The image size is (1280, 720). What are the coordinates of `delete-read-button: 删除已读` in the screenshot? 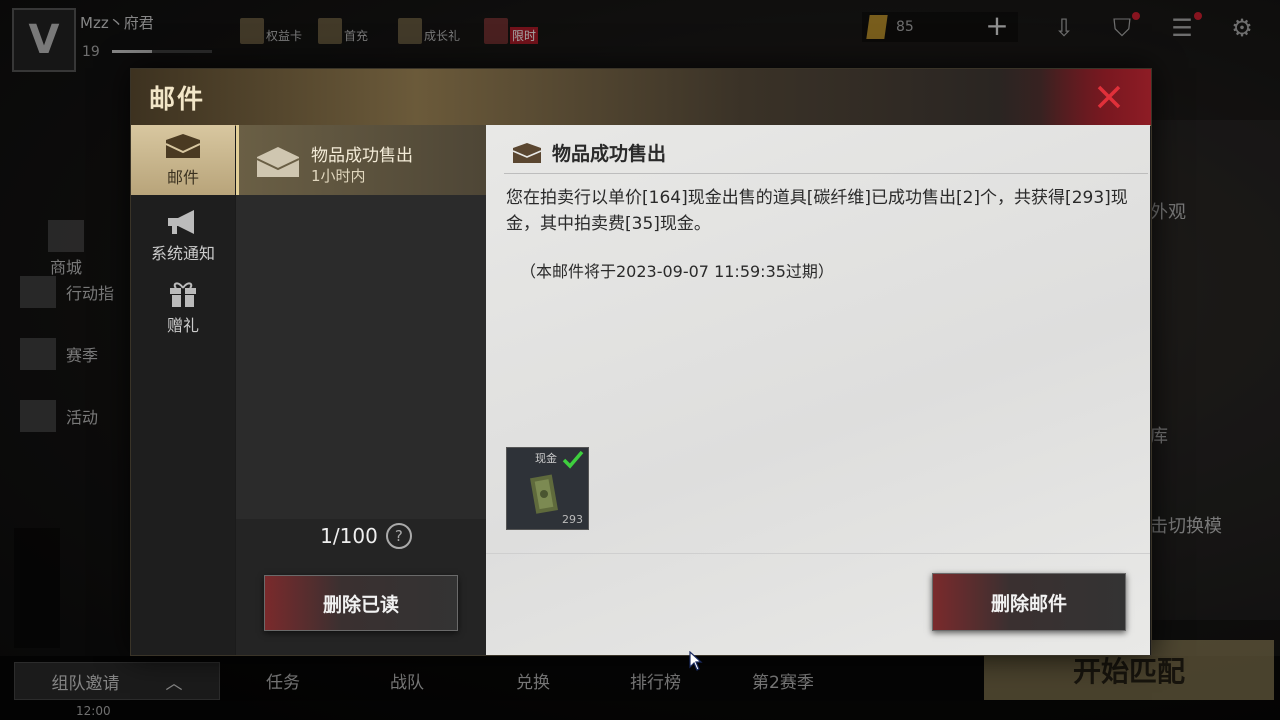 It's located at (361, 603).